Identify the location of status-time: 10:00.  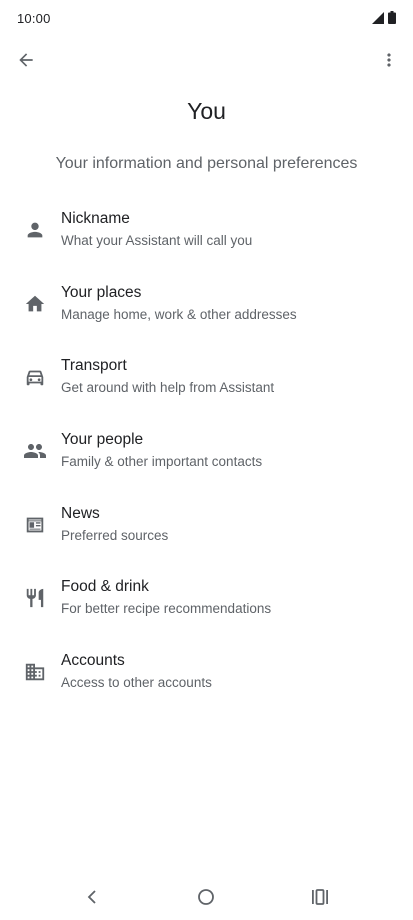
(34, 18).